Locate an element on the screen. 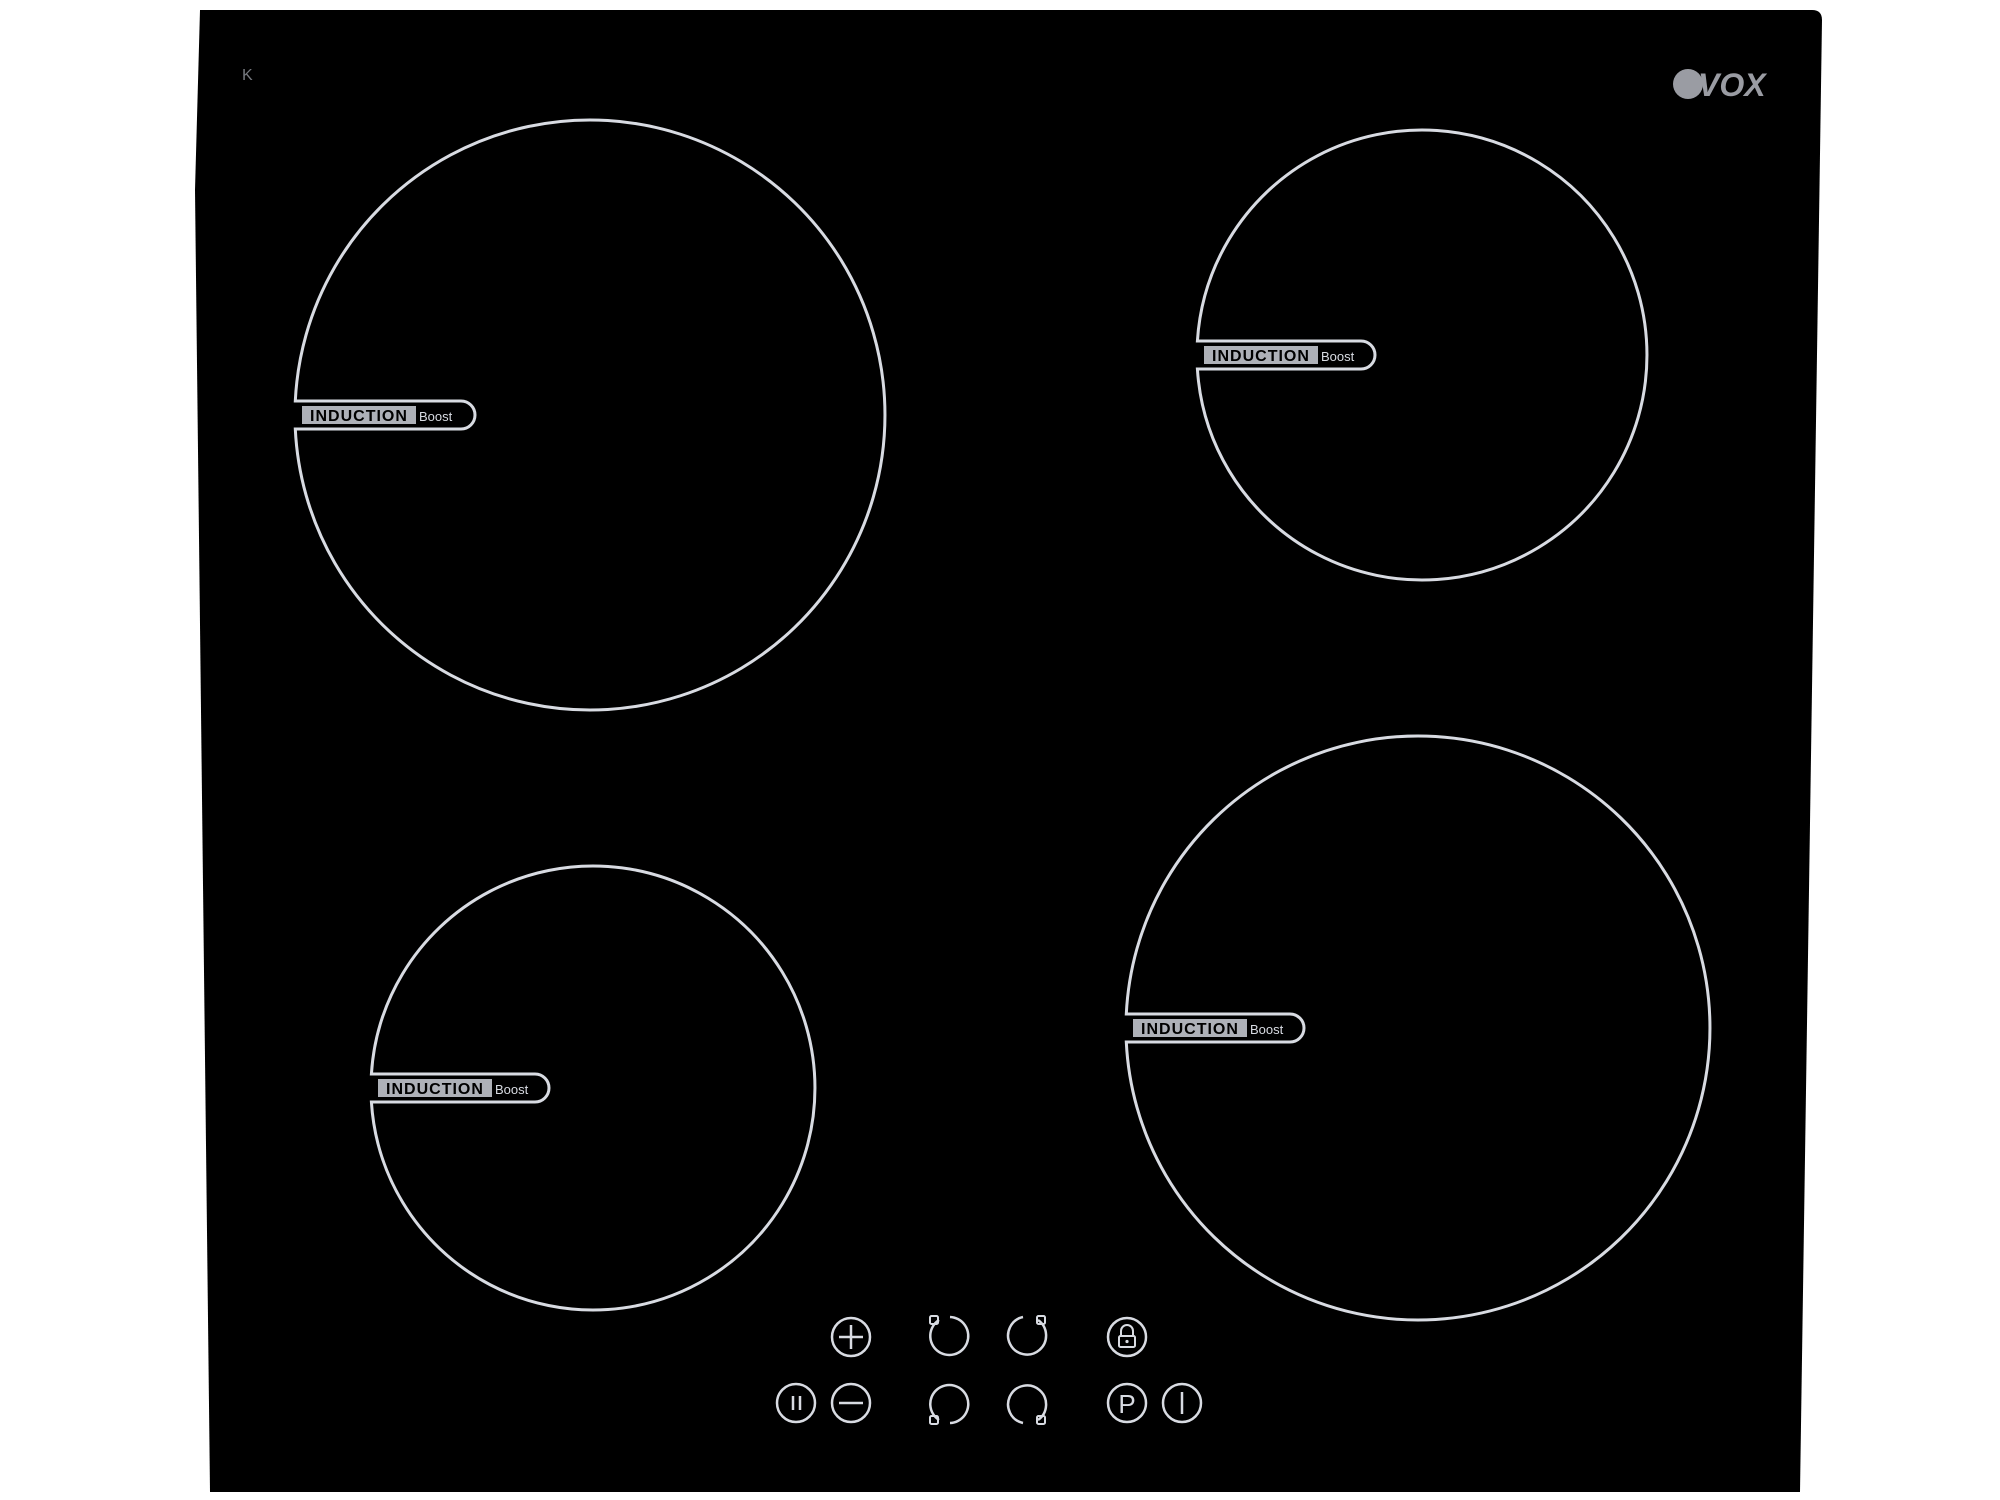 Image resolution: width=2000 pixels, height=1500 pixels. brand-logo: VOX is located at coordinates (1720, 85).